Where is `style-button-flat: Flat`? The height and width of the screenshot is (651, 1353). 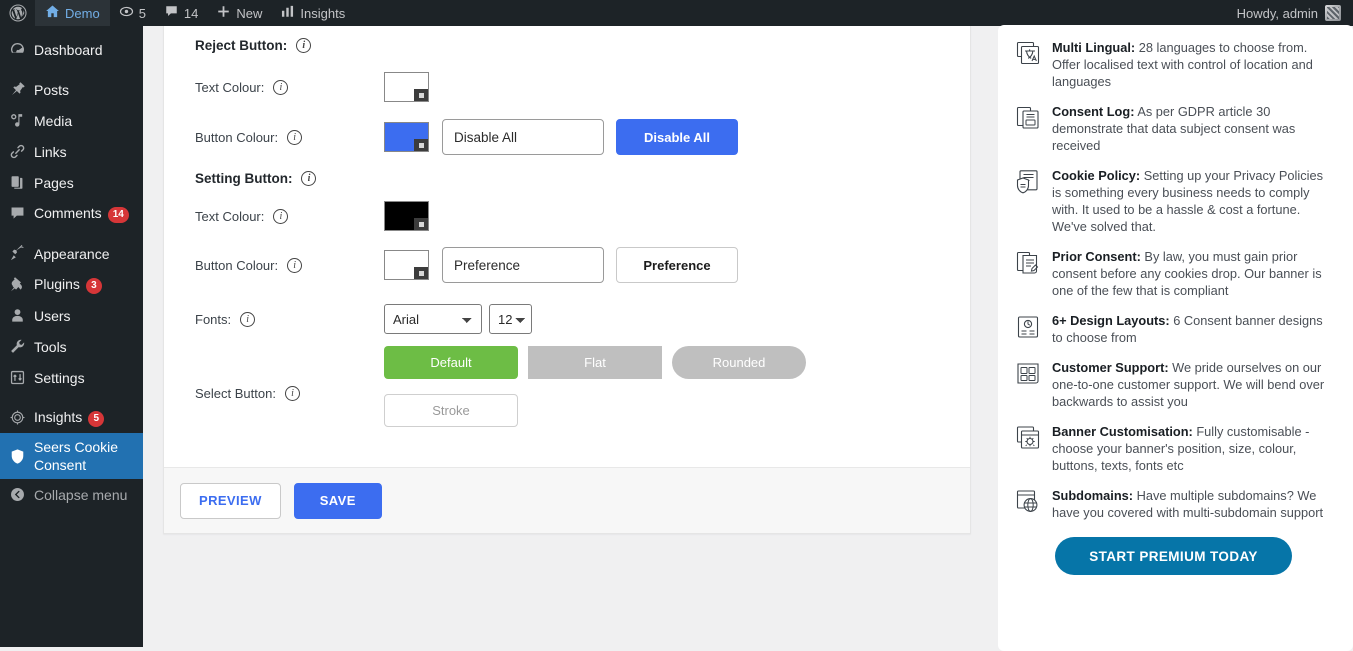 style-button-flat: Flat is located at coordinates (595, 362).